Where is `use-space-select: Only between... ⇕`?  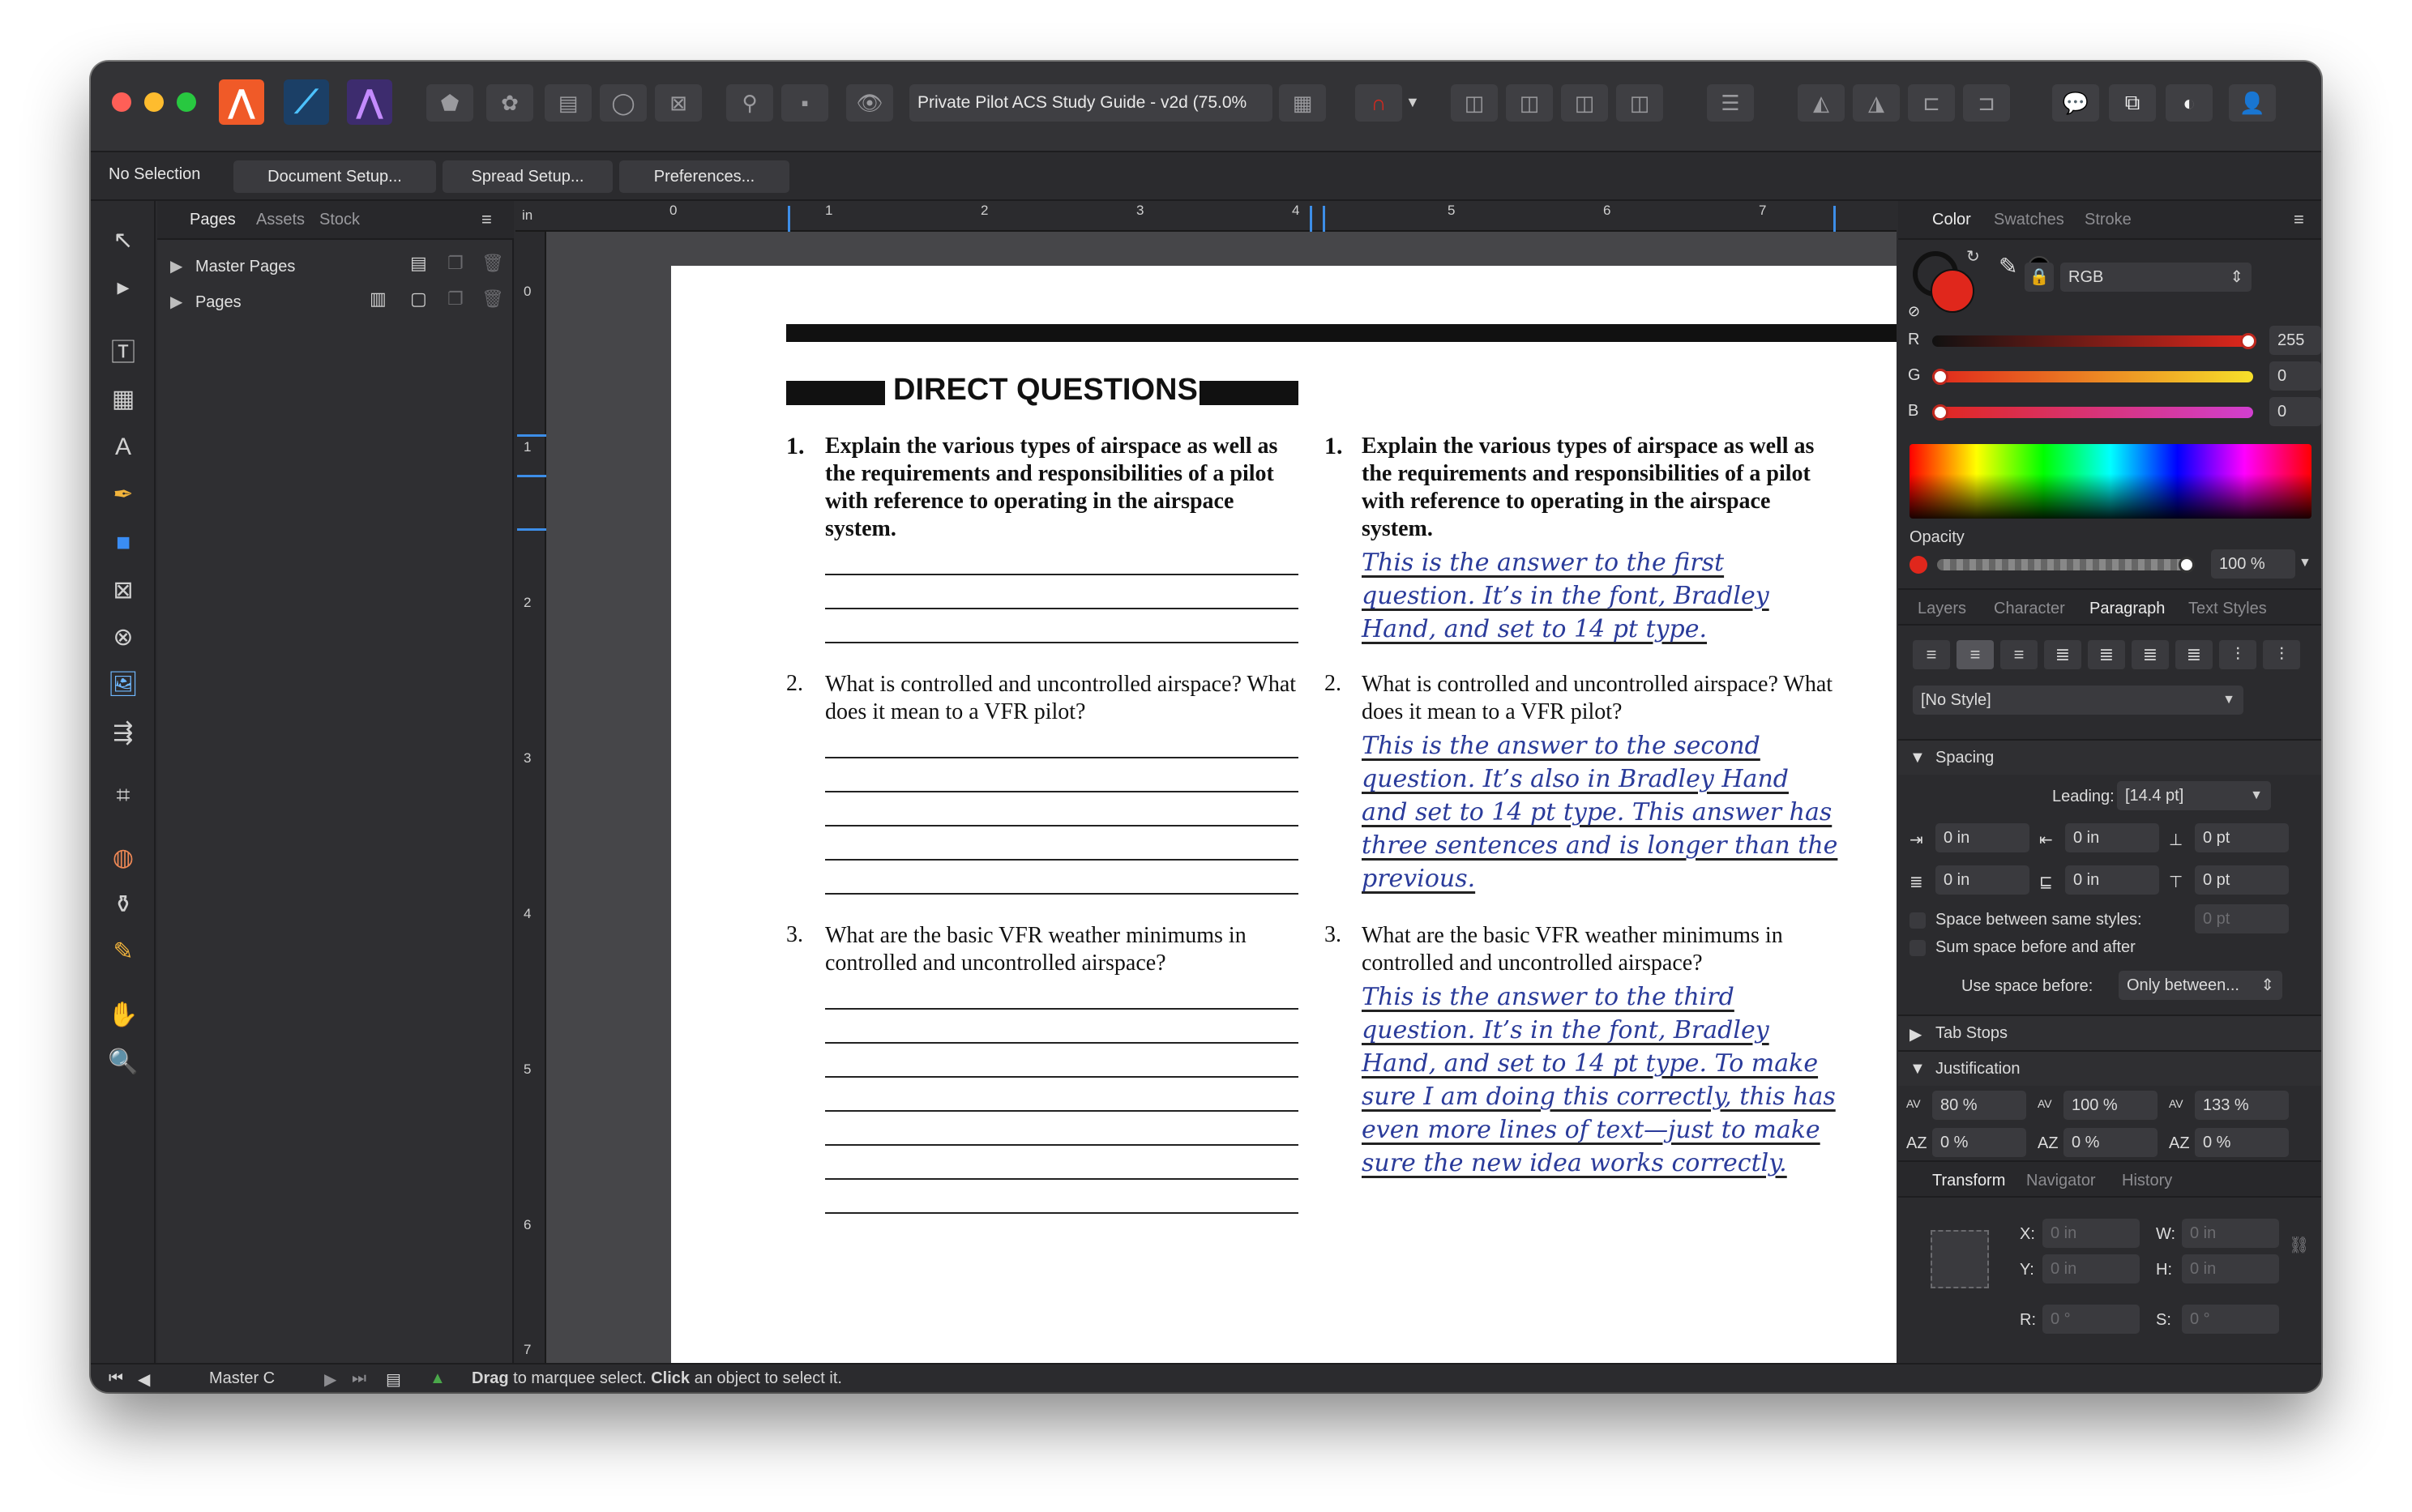
use-space-select: Only between... ⇕ is located at coordinates (2200, 985).